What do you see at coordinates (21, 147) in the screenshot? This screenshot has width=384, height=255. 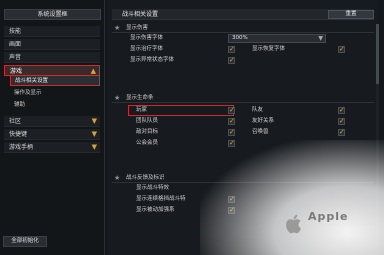 I see `sidebar-item-label: 游戏手柄` at bounding box center [21, 147].